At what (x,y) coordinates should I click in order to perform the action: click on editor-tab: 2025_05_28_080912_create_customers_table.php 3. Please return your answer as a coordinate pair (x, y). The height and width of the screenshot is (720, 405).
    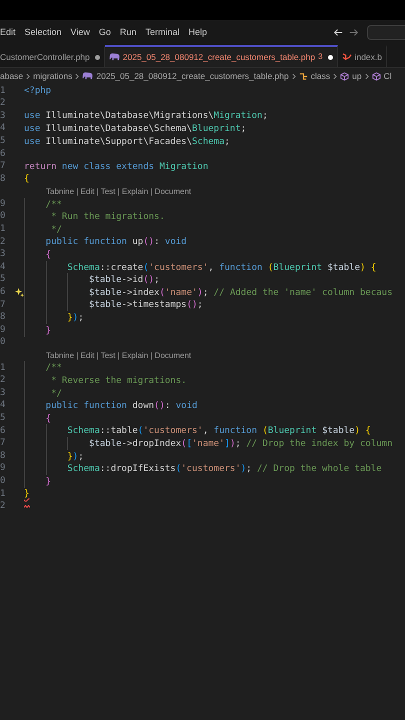
    Looking at the image, I should click on (221, 56).